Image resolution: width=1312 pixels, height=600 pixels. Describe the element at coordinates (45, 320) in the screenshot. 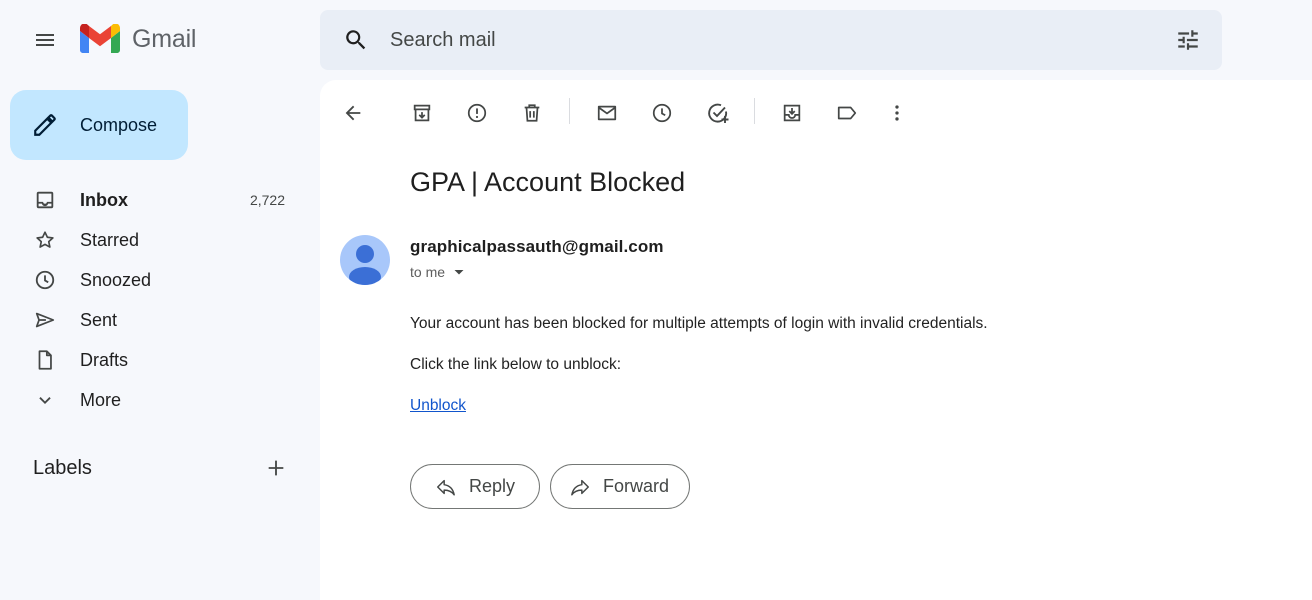

I see `send-icon` at that location.